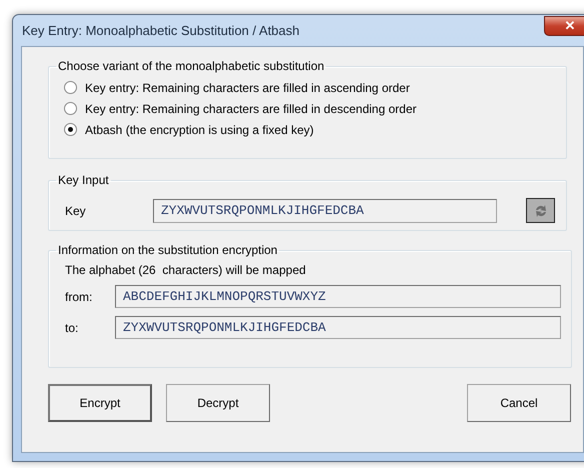 The height and width of the screenshot is (468, 584). Describe the element at coordinates (519, 403) in the screenshot. I see `dialog-button: Cancel` at that location.